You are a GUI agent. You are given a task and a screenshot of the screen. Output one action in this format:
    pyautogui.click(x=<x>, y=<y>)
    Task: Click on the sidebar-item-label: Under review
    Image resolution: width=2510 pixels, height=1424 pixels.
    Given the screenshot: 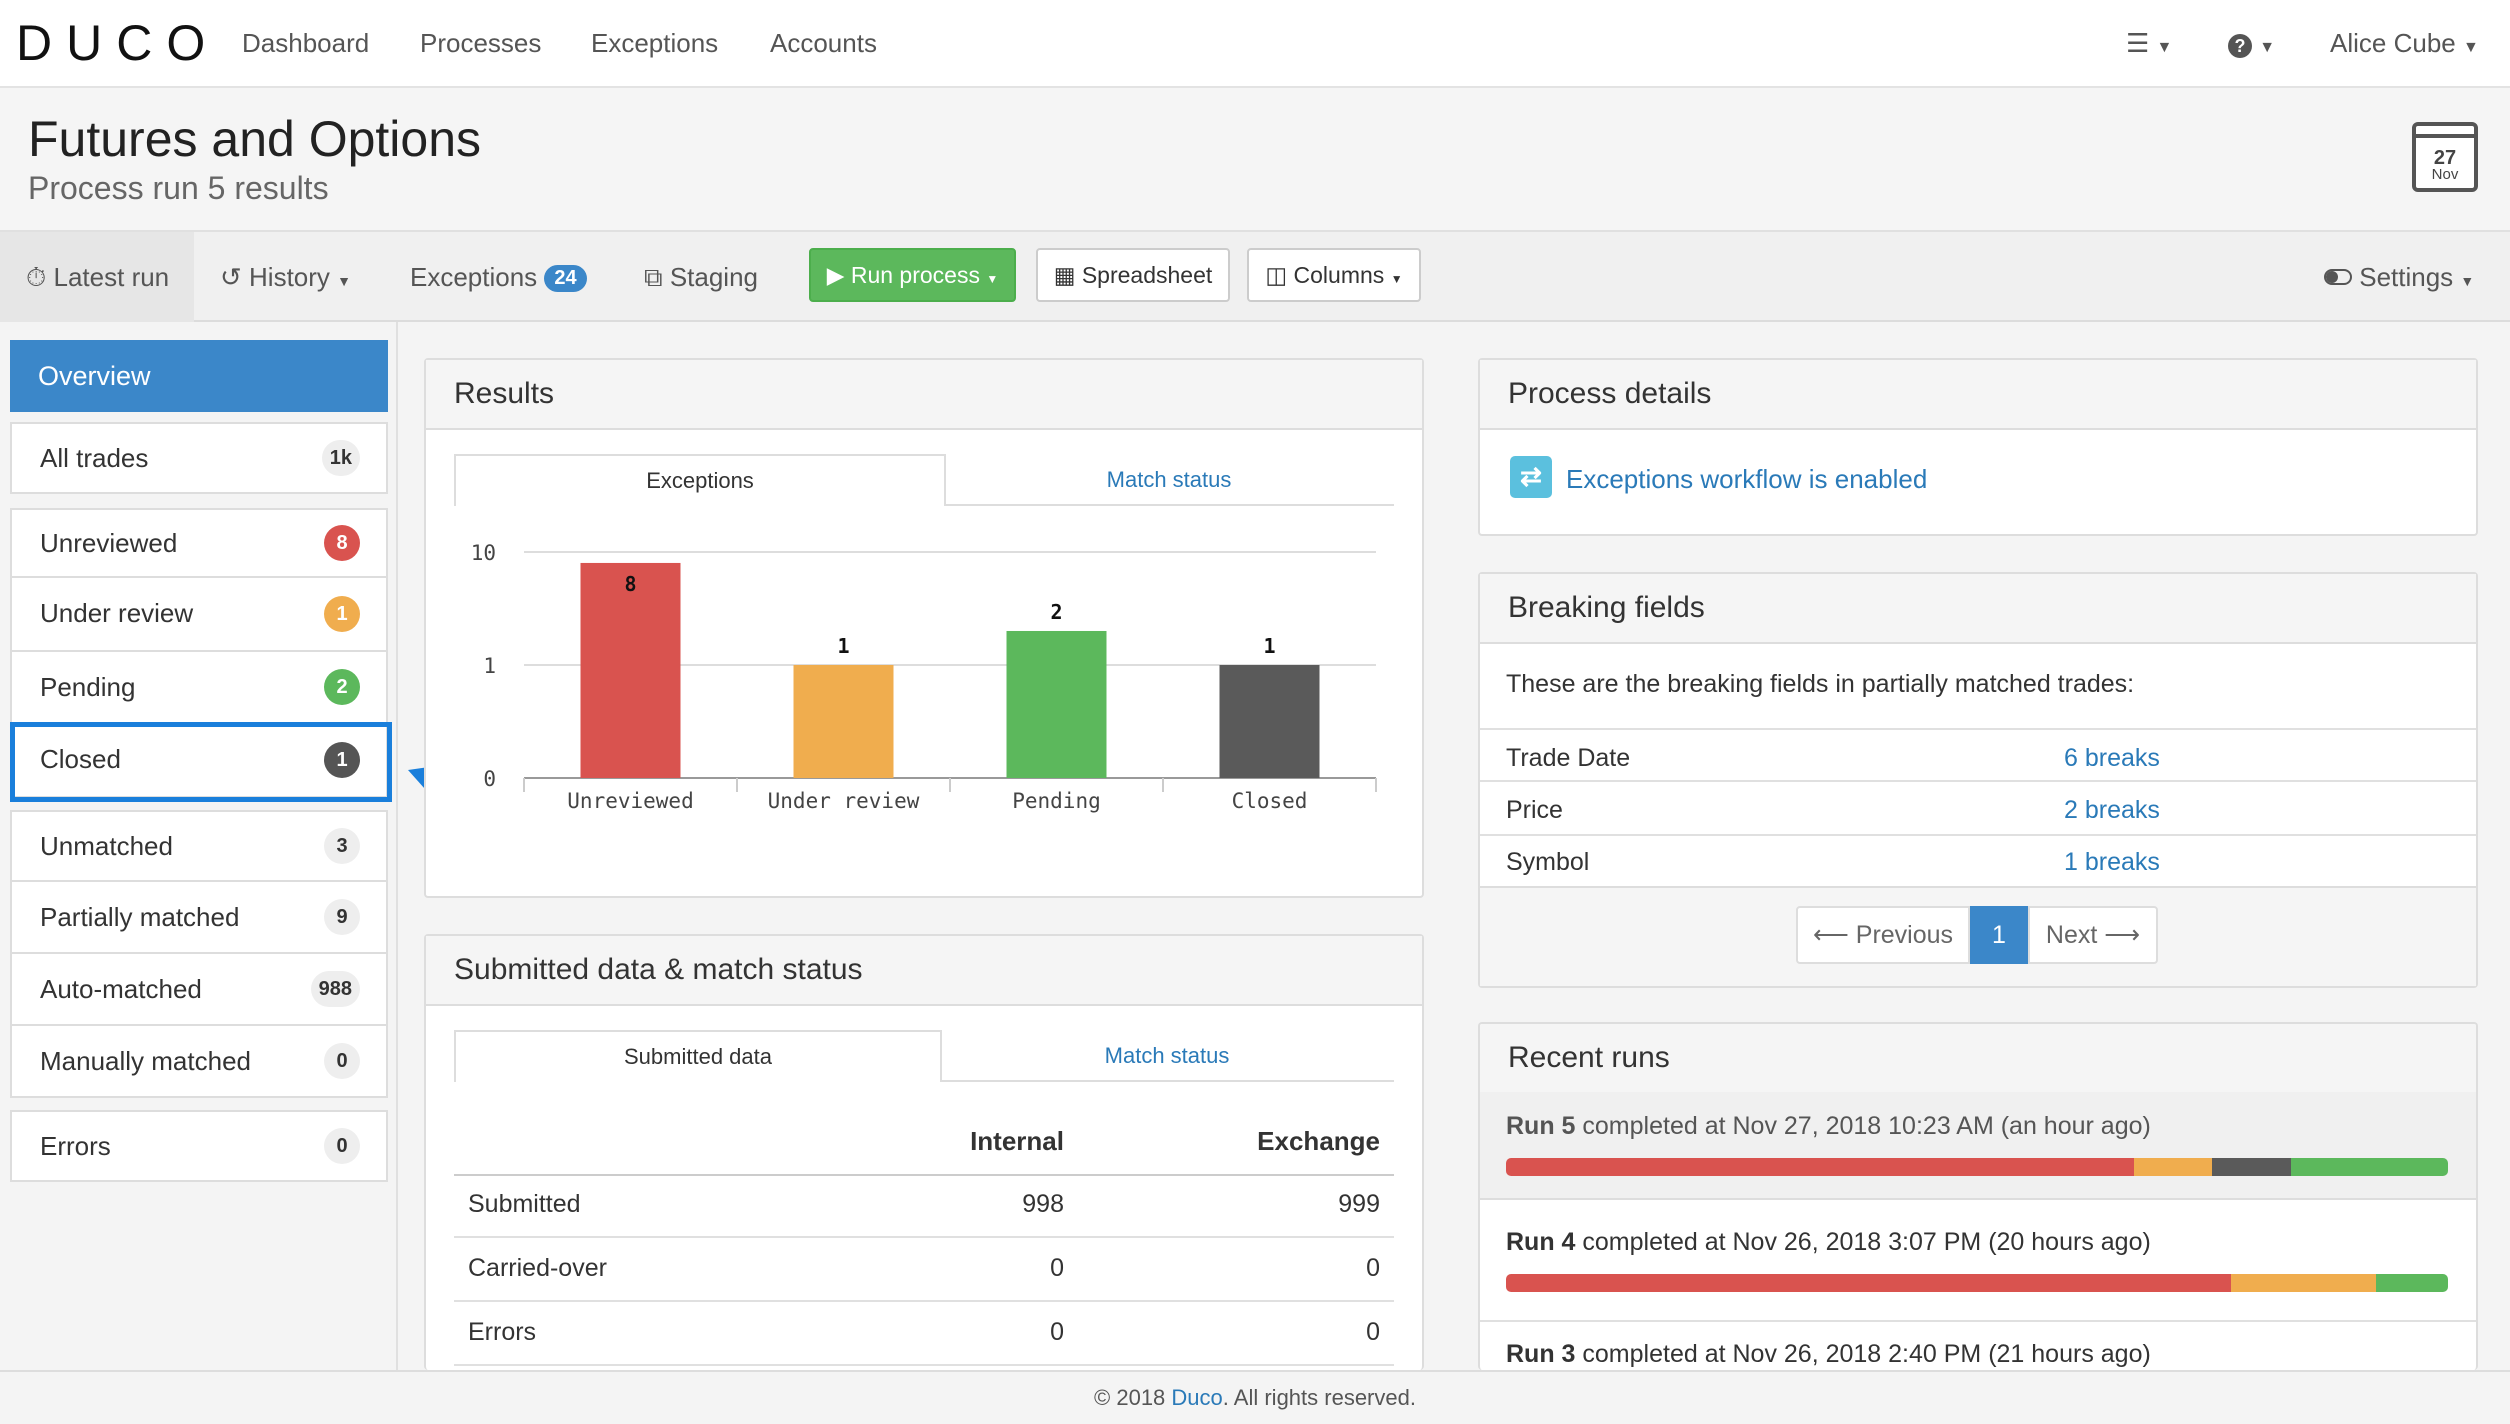 What is the action you would take?
    pyautogui.click(x=117, y=613)
    